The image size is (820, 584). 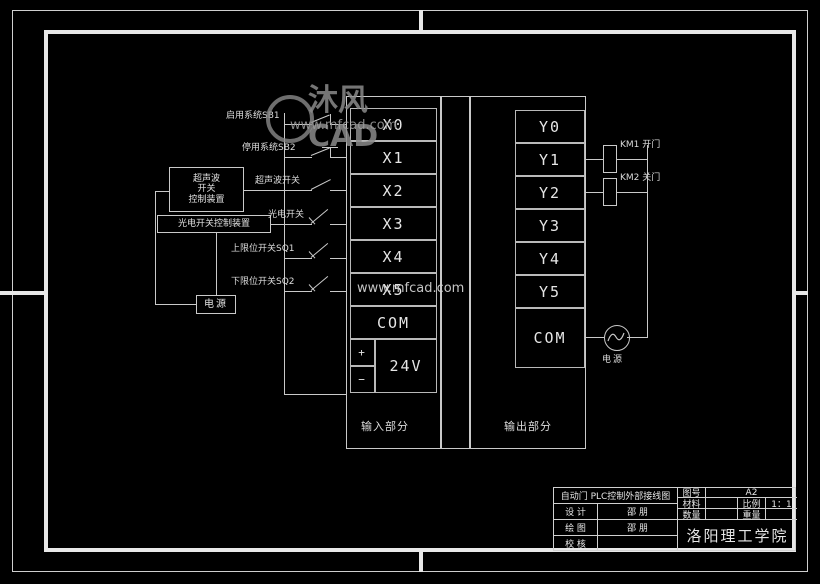 What do you see at coordinates (362, 352) in the screenshot?
I see `input-supply-plus: +` at bounding box center [362, 352].